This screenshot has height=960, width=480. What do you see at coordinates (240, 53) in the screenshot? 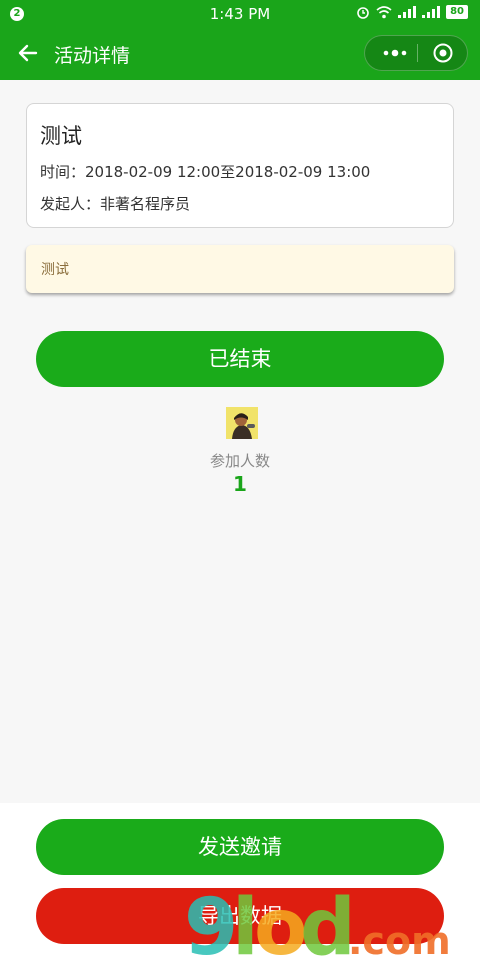
I see `nav-bar: 活动详情` at bounding box center [240, 53].